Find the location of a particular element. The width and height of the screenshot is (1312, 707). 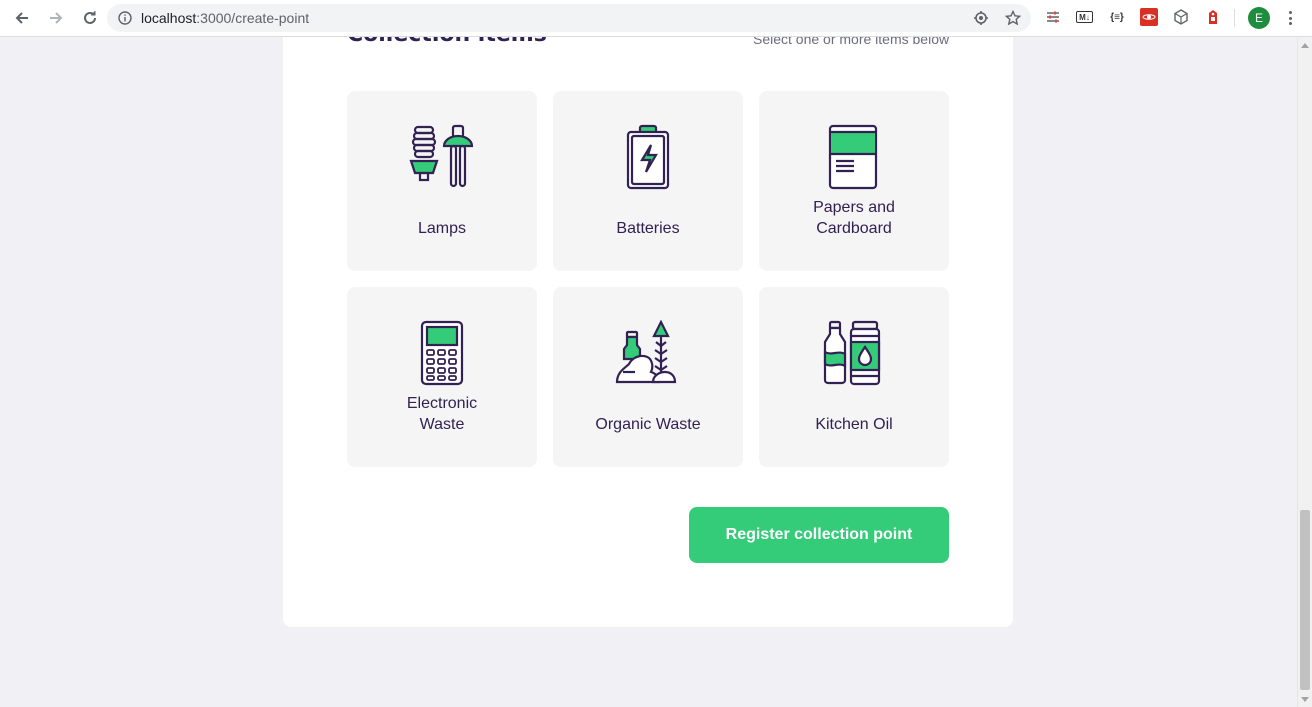

item-organic: Organic Waste is located at coordinates (648, 377).